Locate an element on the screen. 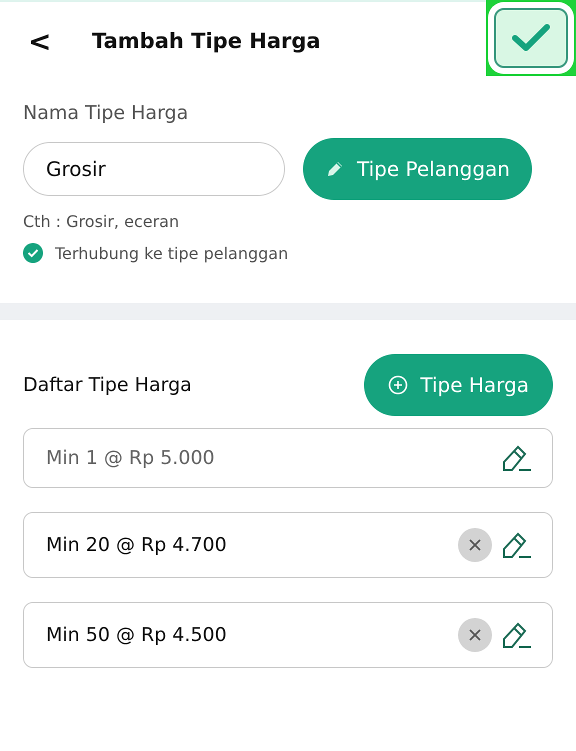  price-tier-text: Min 20 @ Rp 4.700 is located at coordinates (136, 545).